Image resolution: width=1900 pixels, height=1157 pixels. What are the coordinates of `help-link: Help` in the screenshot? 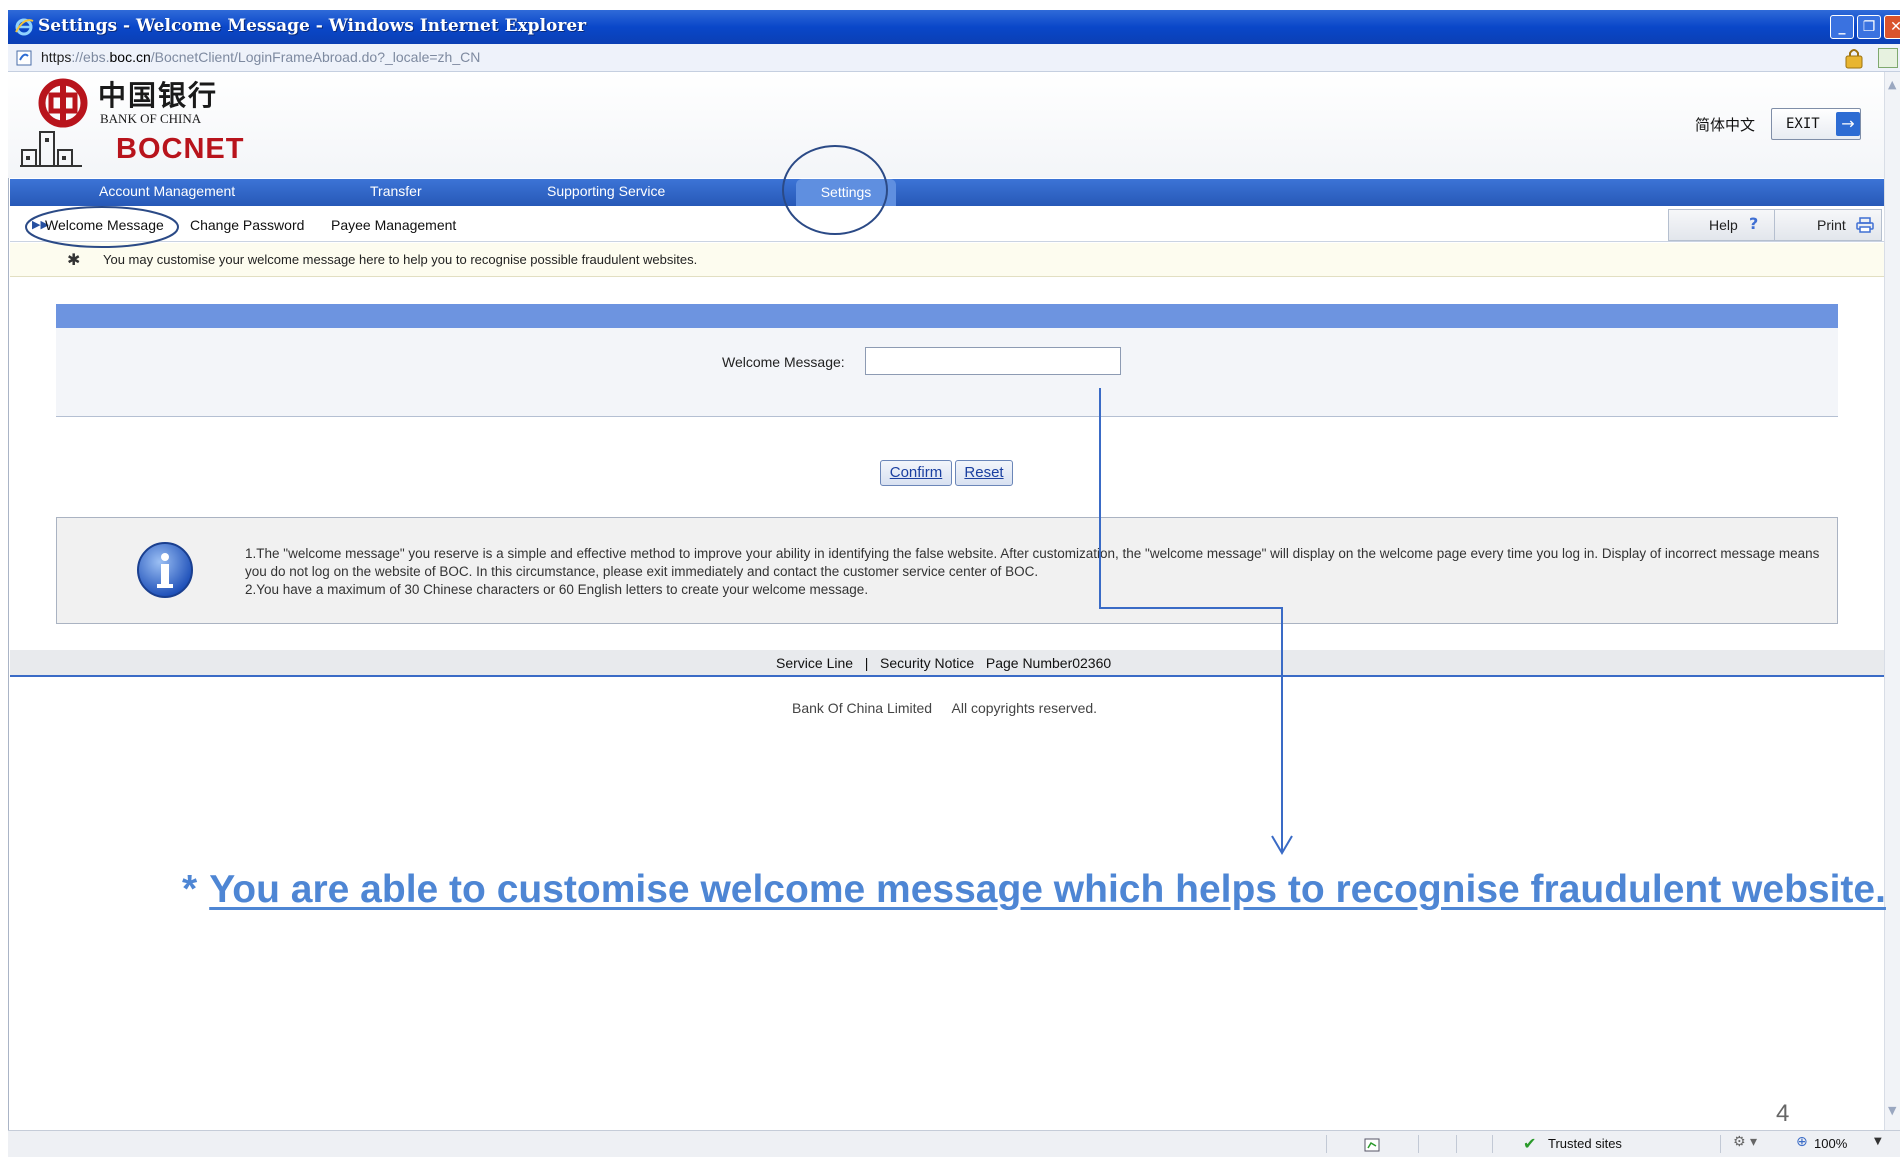 It's located at (1723, 225).